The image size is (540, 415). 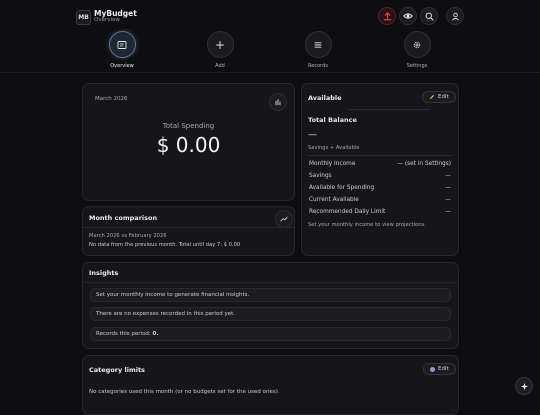 What do you see at coordinates (380, 200) in the screenshot?
I see `metric-row: Current Available —` at bounding box center [380, 200].